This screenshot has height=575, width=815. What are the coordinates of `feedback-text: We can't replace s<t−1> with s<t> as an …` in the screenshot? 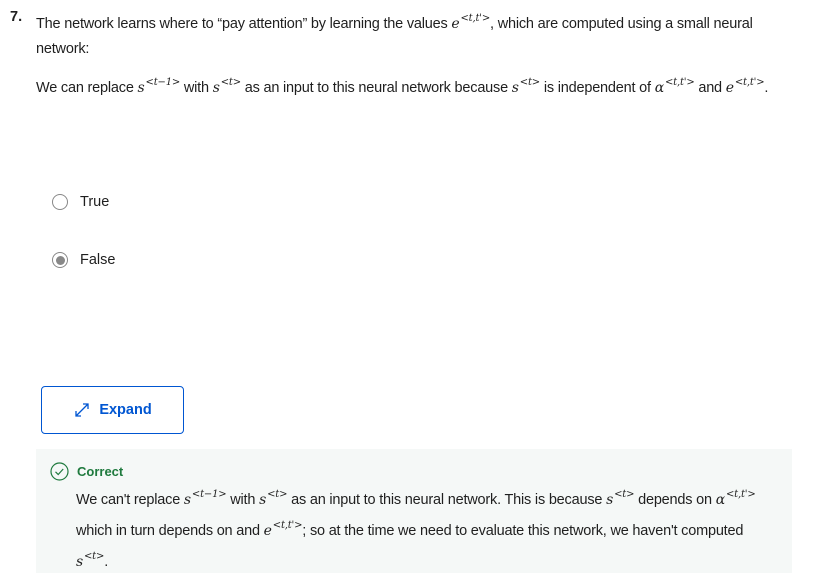 It's located at (426, 528).